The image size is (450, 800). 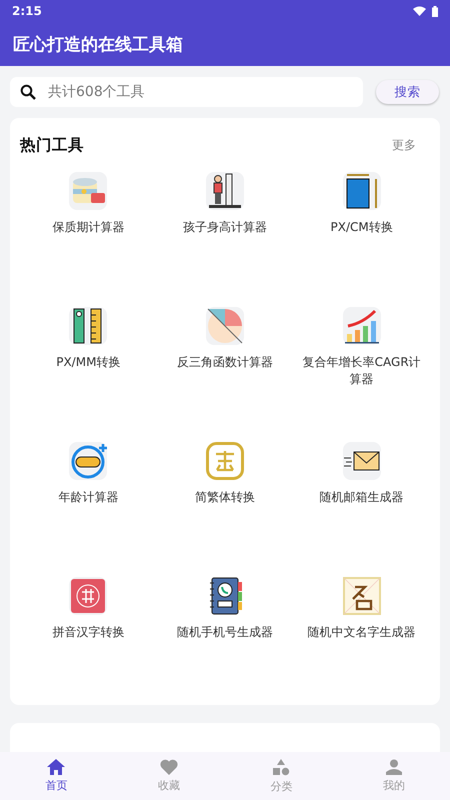 I want to click on trigonometry-icon, so click(x=225, y=326).